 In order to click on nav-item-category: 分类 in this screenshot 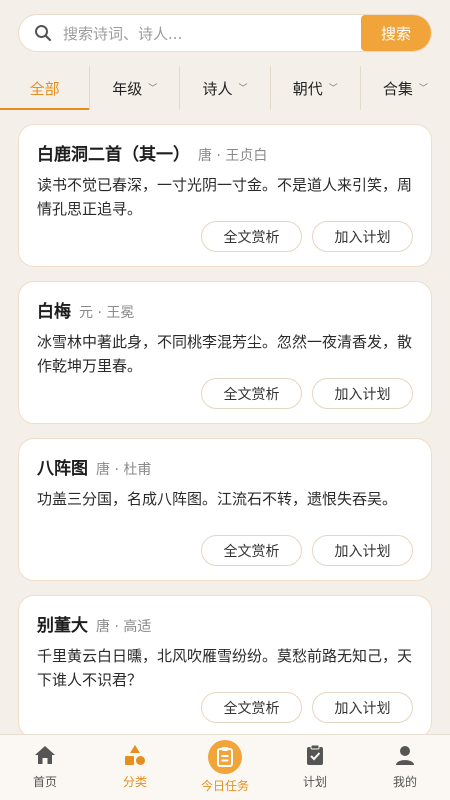, I will do `click(135, 767)`.